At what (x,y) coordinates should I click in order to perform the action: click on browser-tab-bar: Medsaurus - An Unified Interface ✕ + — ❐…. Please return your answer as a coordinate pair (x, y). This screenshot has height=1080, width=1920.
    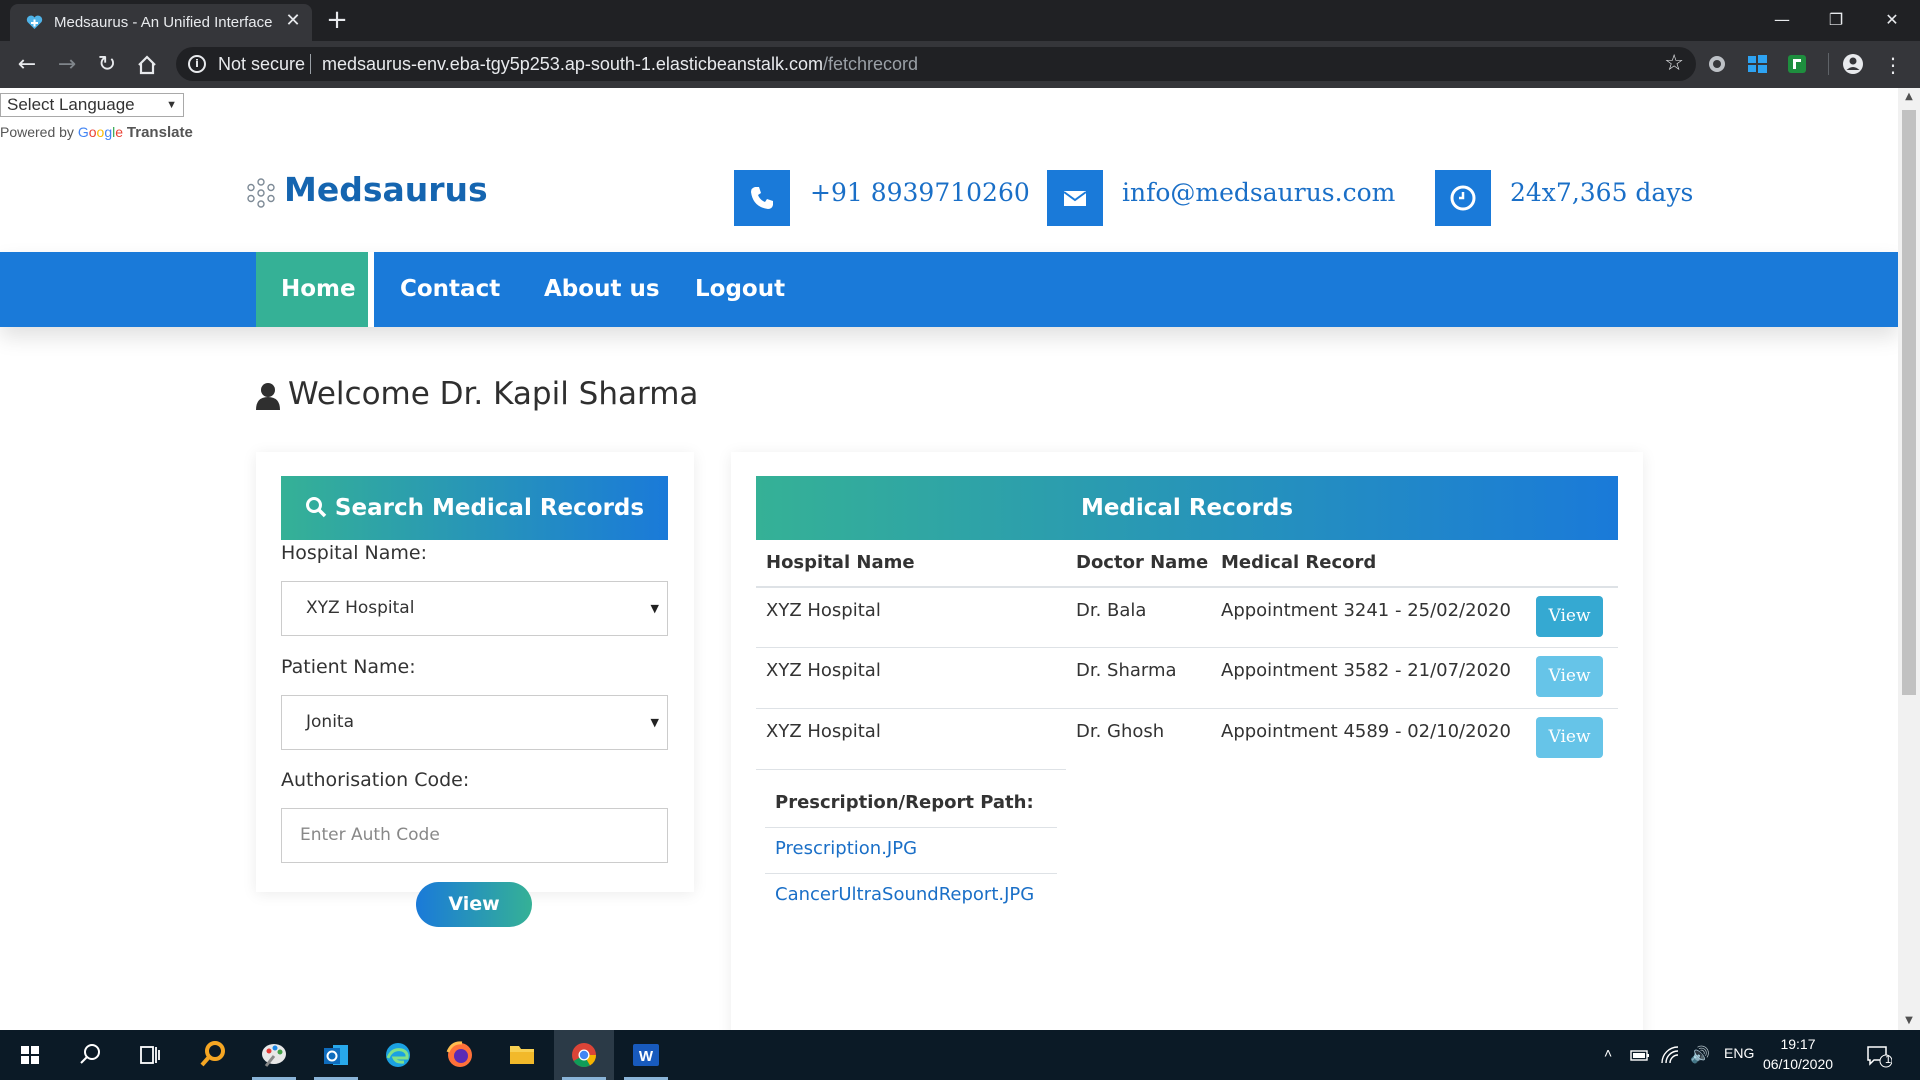
    Looking at the image, I should click on (960, 20).